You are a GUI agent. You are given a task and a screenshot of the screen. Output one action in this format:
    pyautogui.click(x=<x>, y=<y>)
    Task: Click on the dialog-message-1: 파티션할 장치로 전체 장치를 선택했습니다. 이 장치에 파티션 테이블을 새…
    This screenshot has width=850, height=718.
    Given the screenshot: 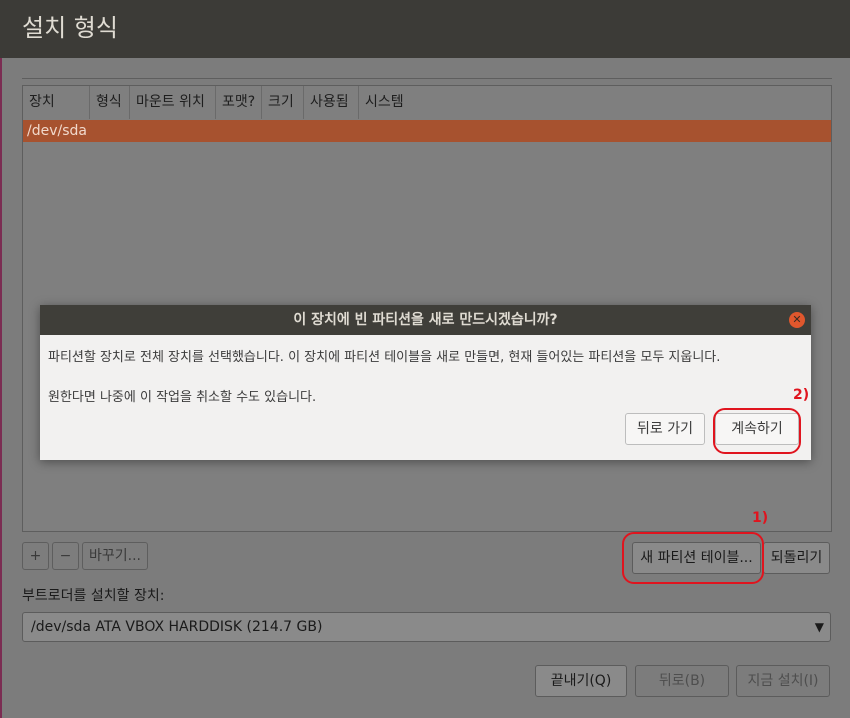 What is the action you would take?
    pyautogui.click(x=384, y=357)
    